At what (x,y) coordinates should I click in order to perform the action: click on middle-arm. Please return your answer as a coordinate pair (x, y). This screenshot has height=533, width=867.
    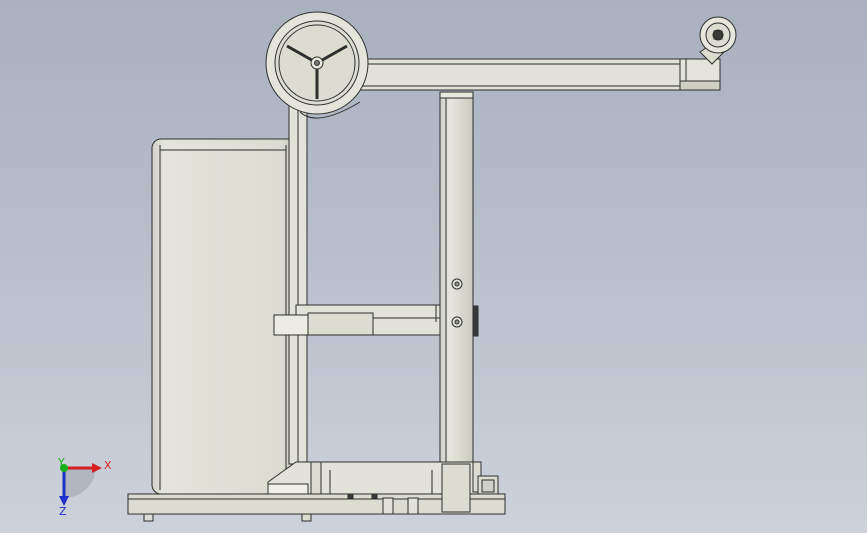
    Looking at the image, I should click on (357, 320).